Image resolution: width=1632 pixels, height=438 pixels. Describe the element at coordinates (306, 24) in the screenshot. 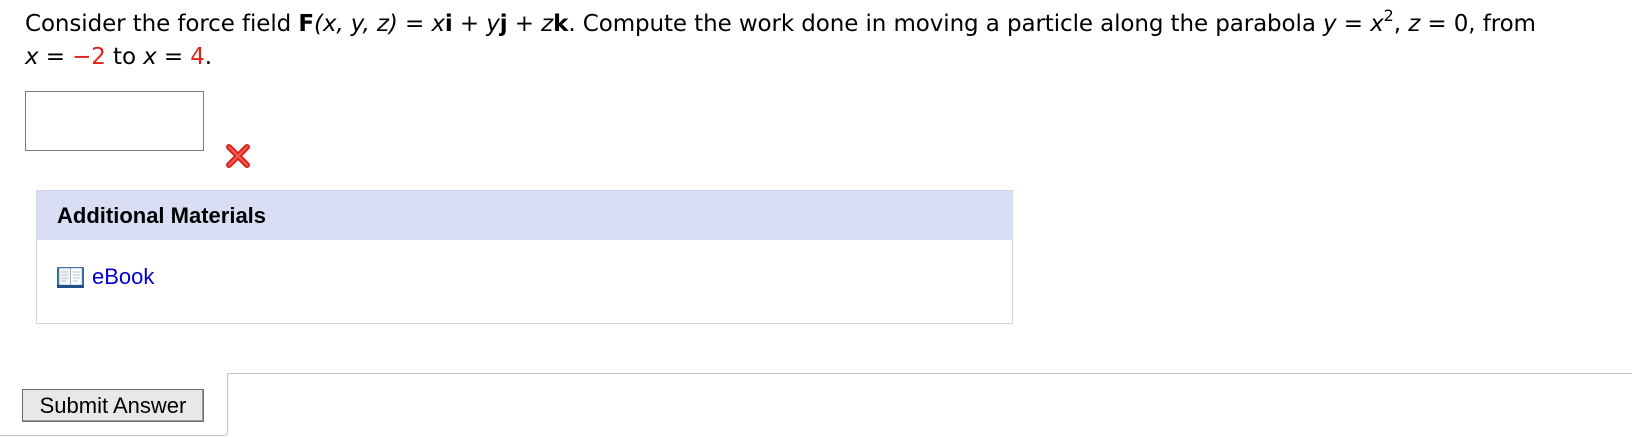

I see `field-symbol: F` at that location.